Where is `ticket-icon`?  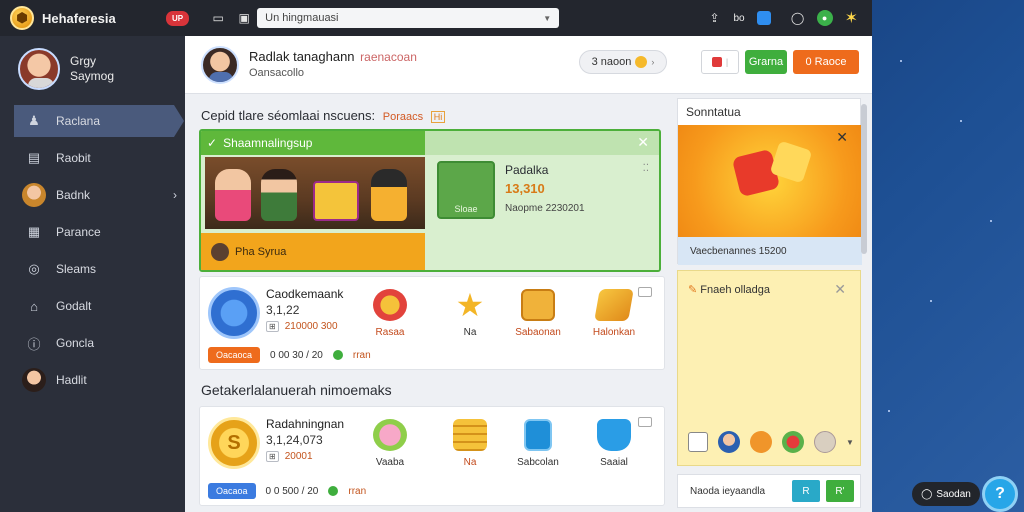 ticket-icon is located at coordinates (538, 305).